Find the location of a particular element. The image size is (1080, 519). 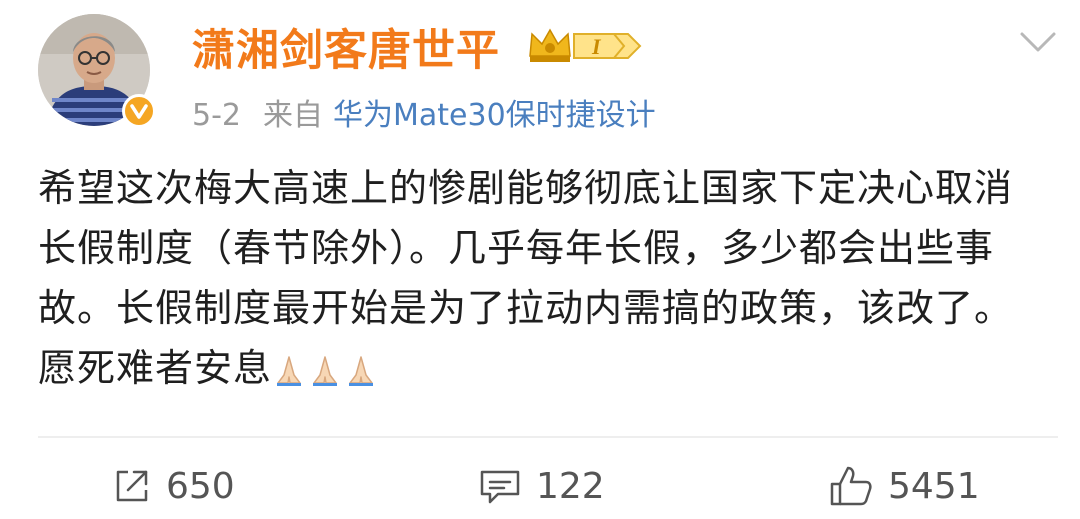

comment-icon is located at coordinates (500, 487).